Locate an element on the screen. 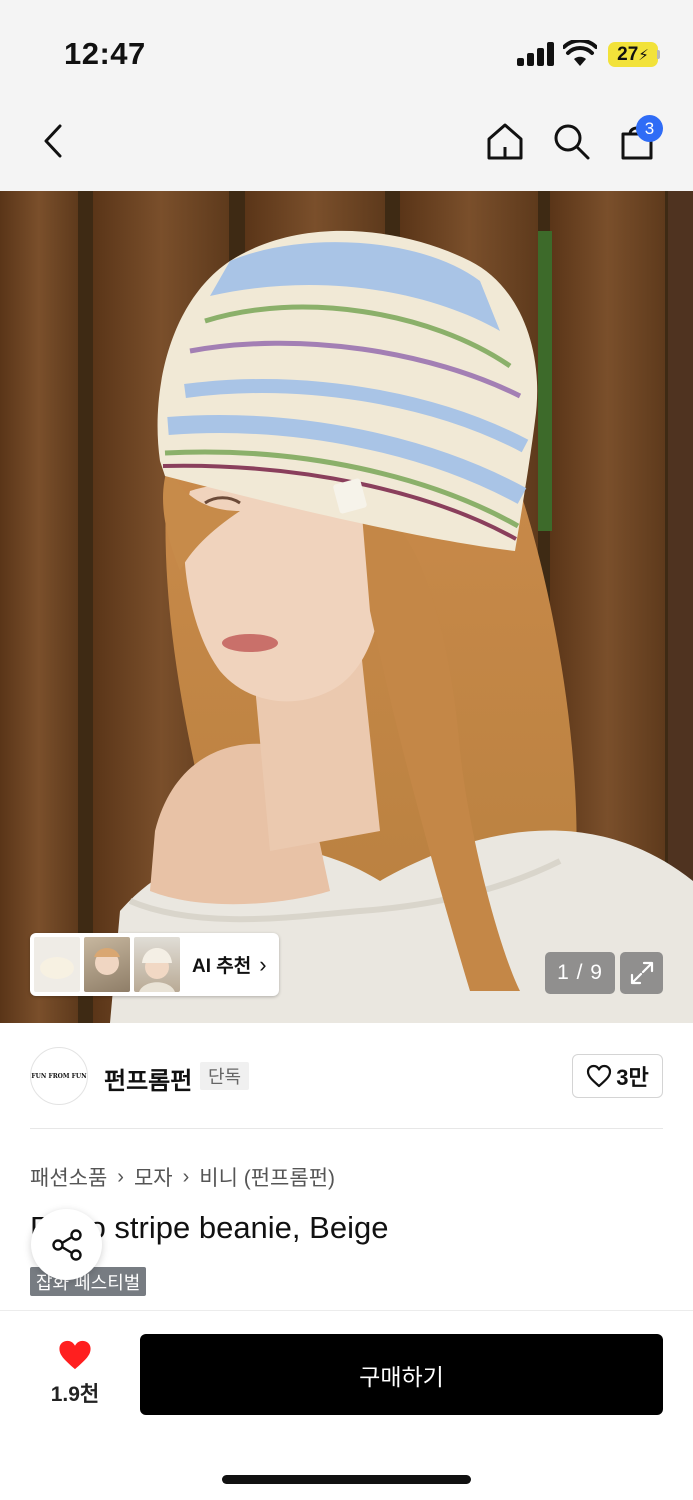 The width and height of the screenshot is (693, 1500). image-page-counter: 1 / 9 is located at coordinates (580, 973).